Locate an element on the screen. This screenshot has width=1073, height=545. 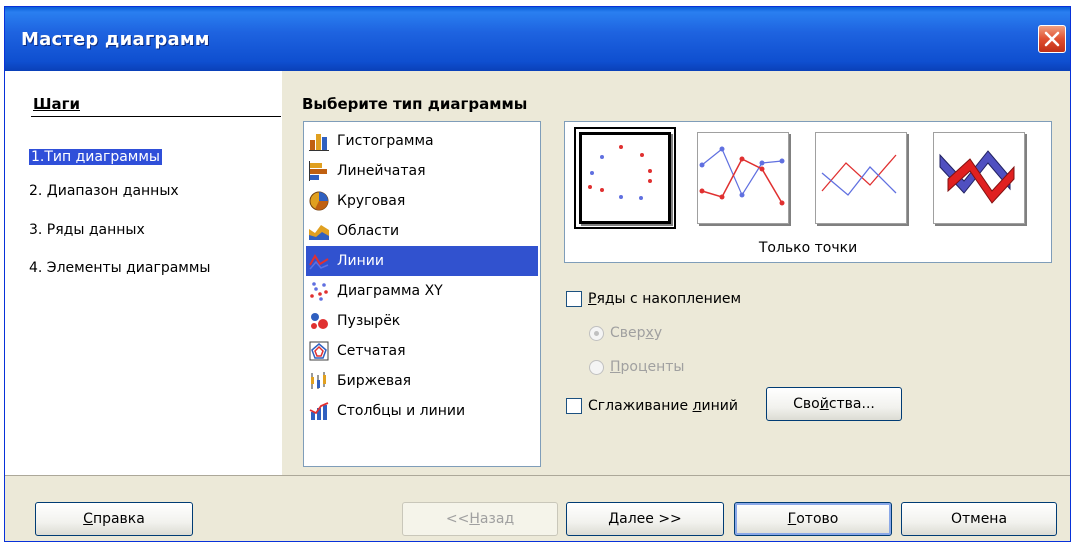
close-icon is located at coordinates (1052, 39).